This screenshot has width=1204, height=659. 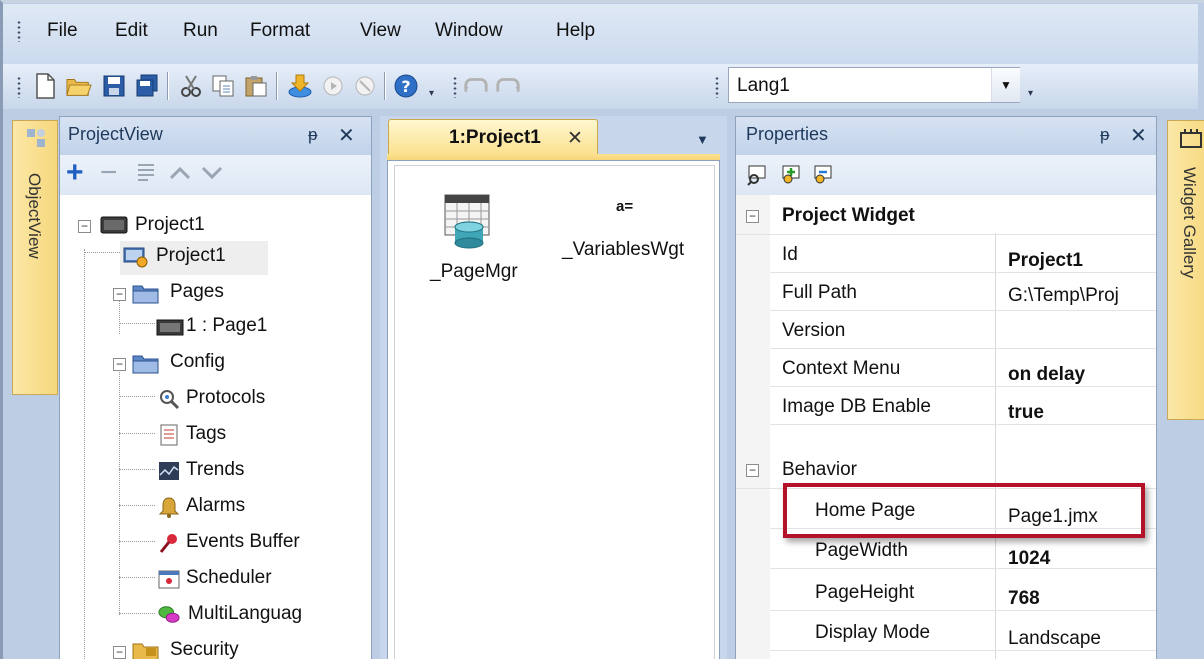 What do you see at coordinates (467, 221) in the screenshot?
I see `page-manager-icon` at bounding box center [467, 221].